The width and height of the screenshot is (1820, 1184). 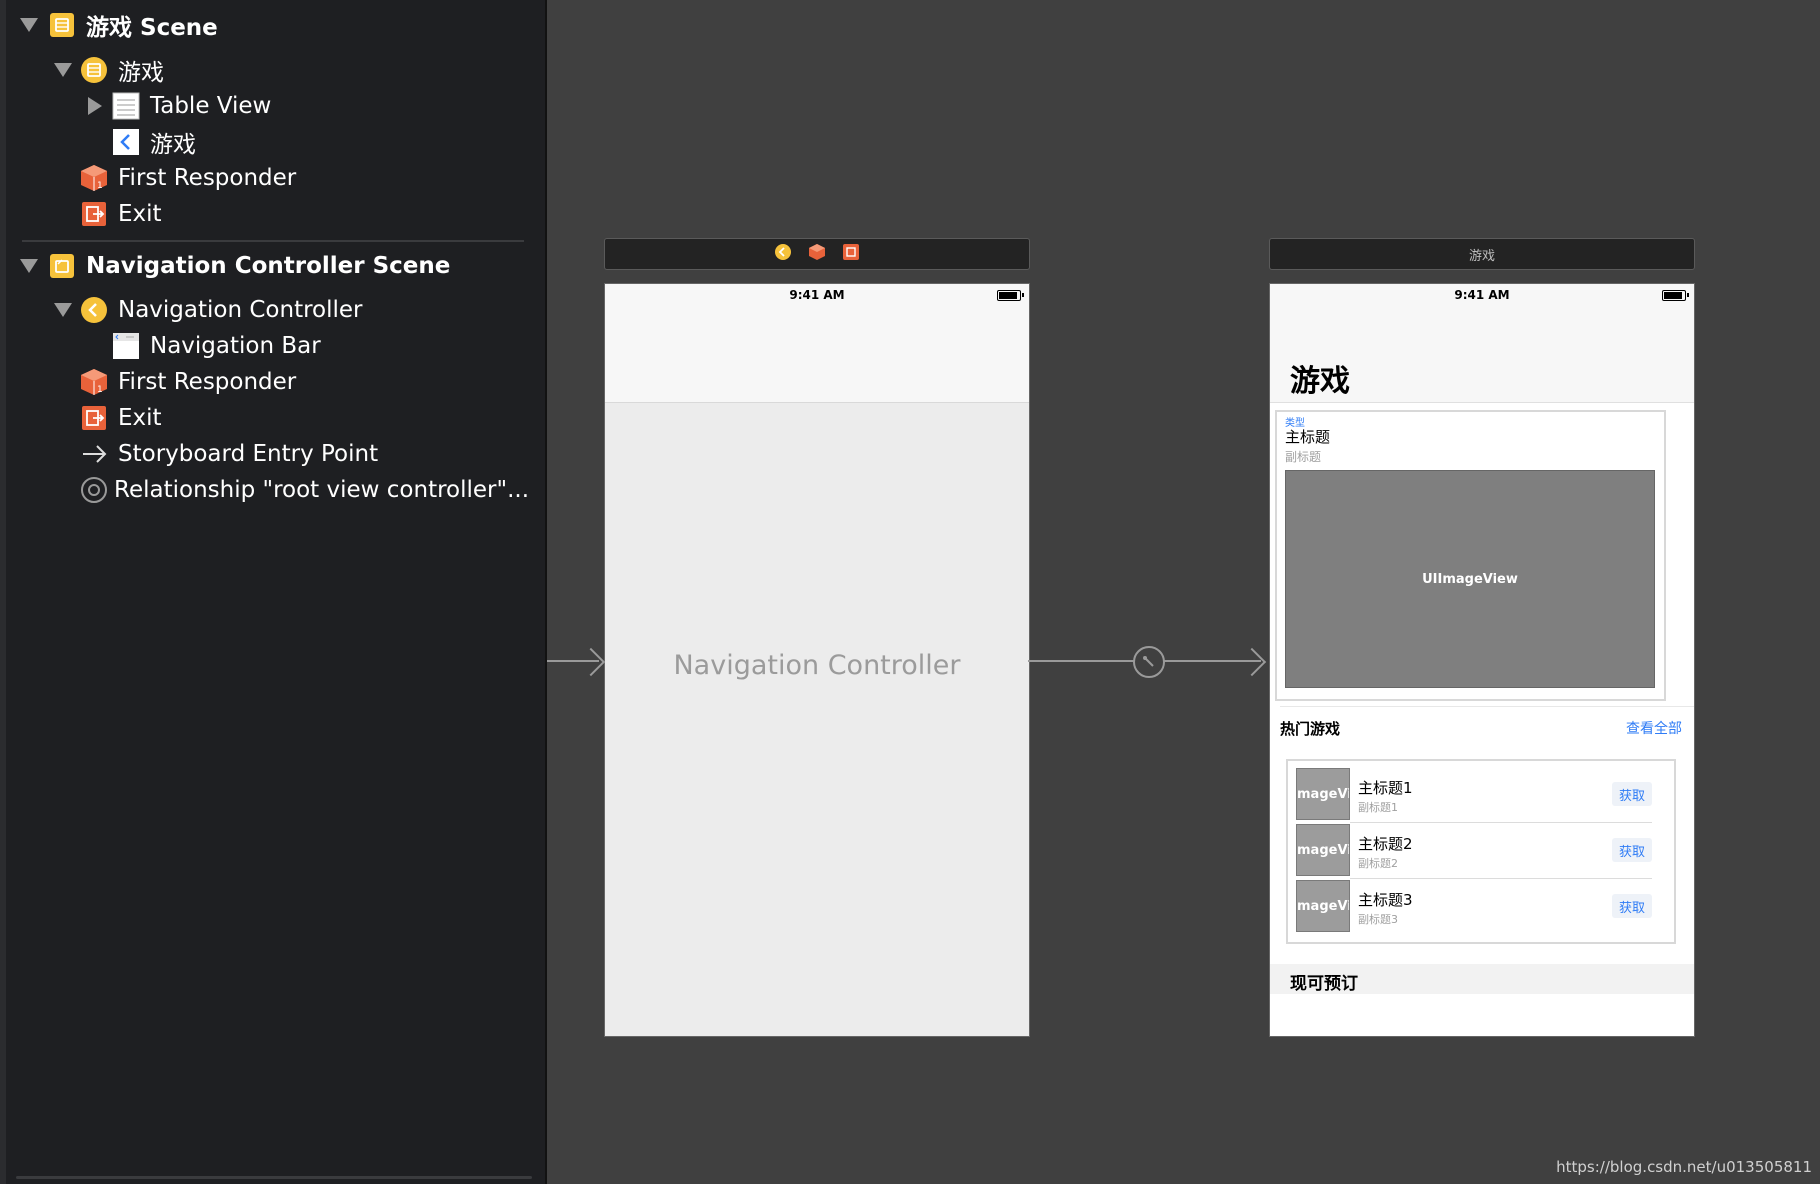 I want to click on list-item-subtitle: 副标题2, so click(x=1378, y=863).